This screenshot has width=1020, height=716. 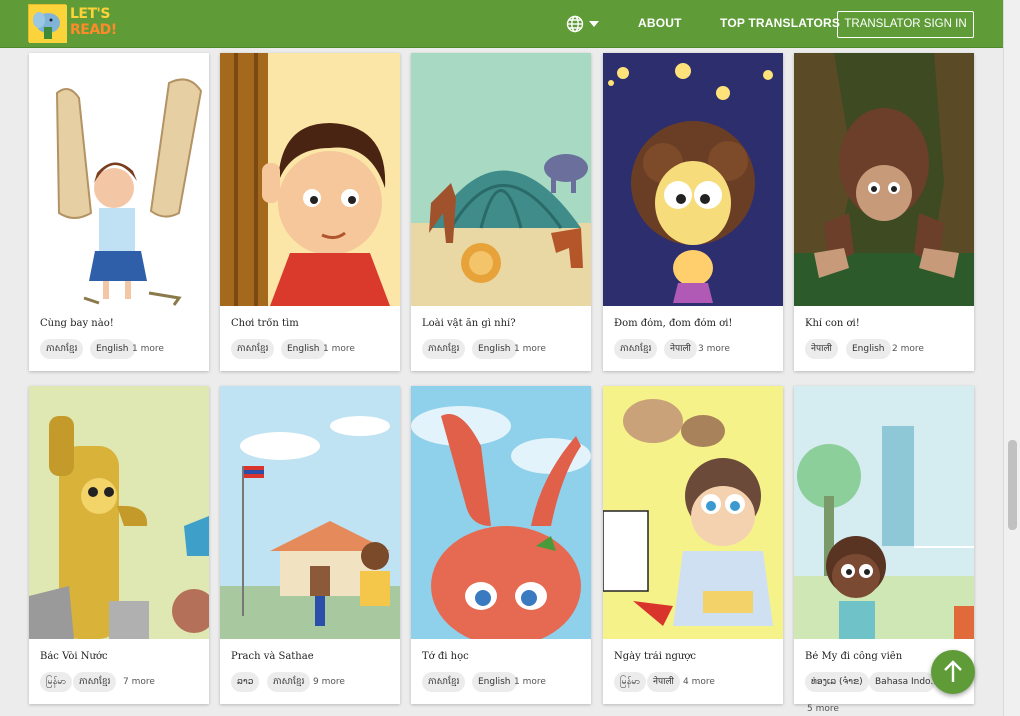 I want to click on book-title: Prach và Sathae, so click(x=312, y=656).